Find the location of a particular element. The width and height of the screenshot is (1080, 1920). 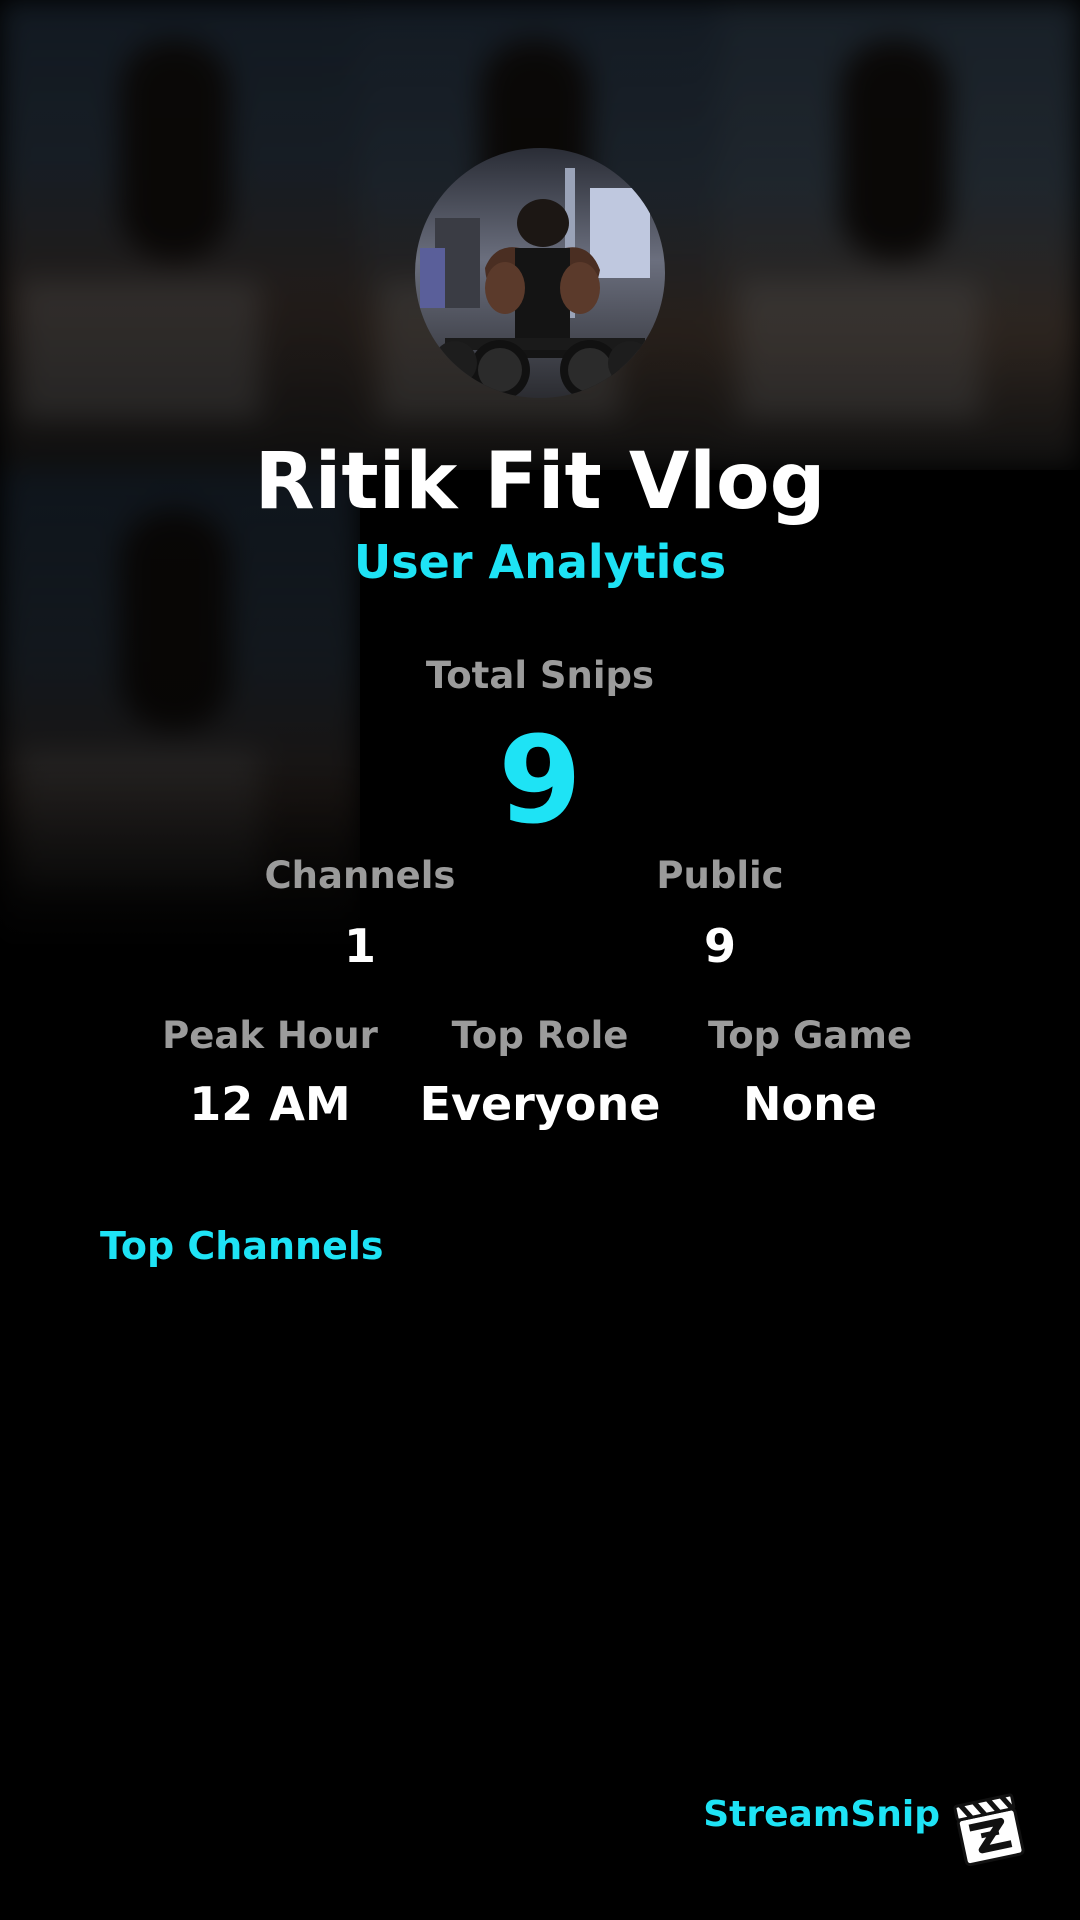

top-role-stat: Top Role Everyone is located at coordinates (540, 1073).